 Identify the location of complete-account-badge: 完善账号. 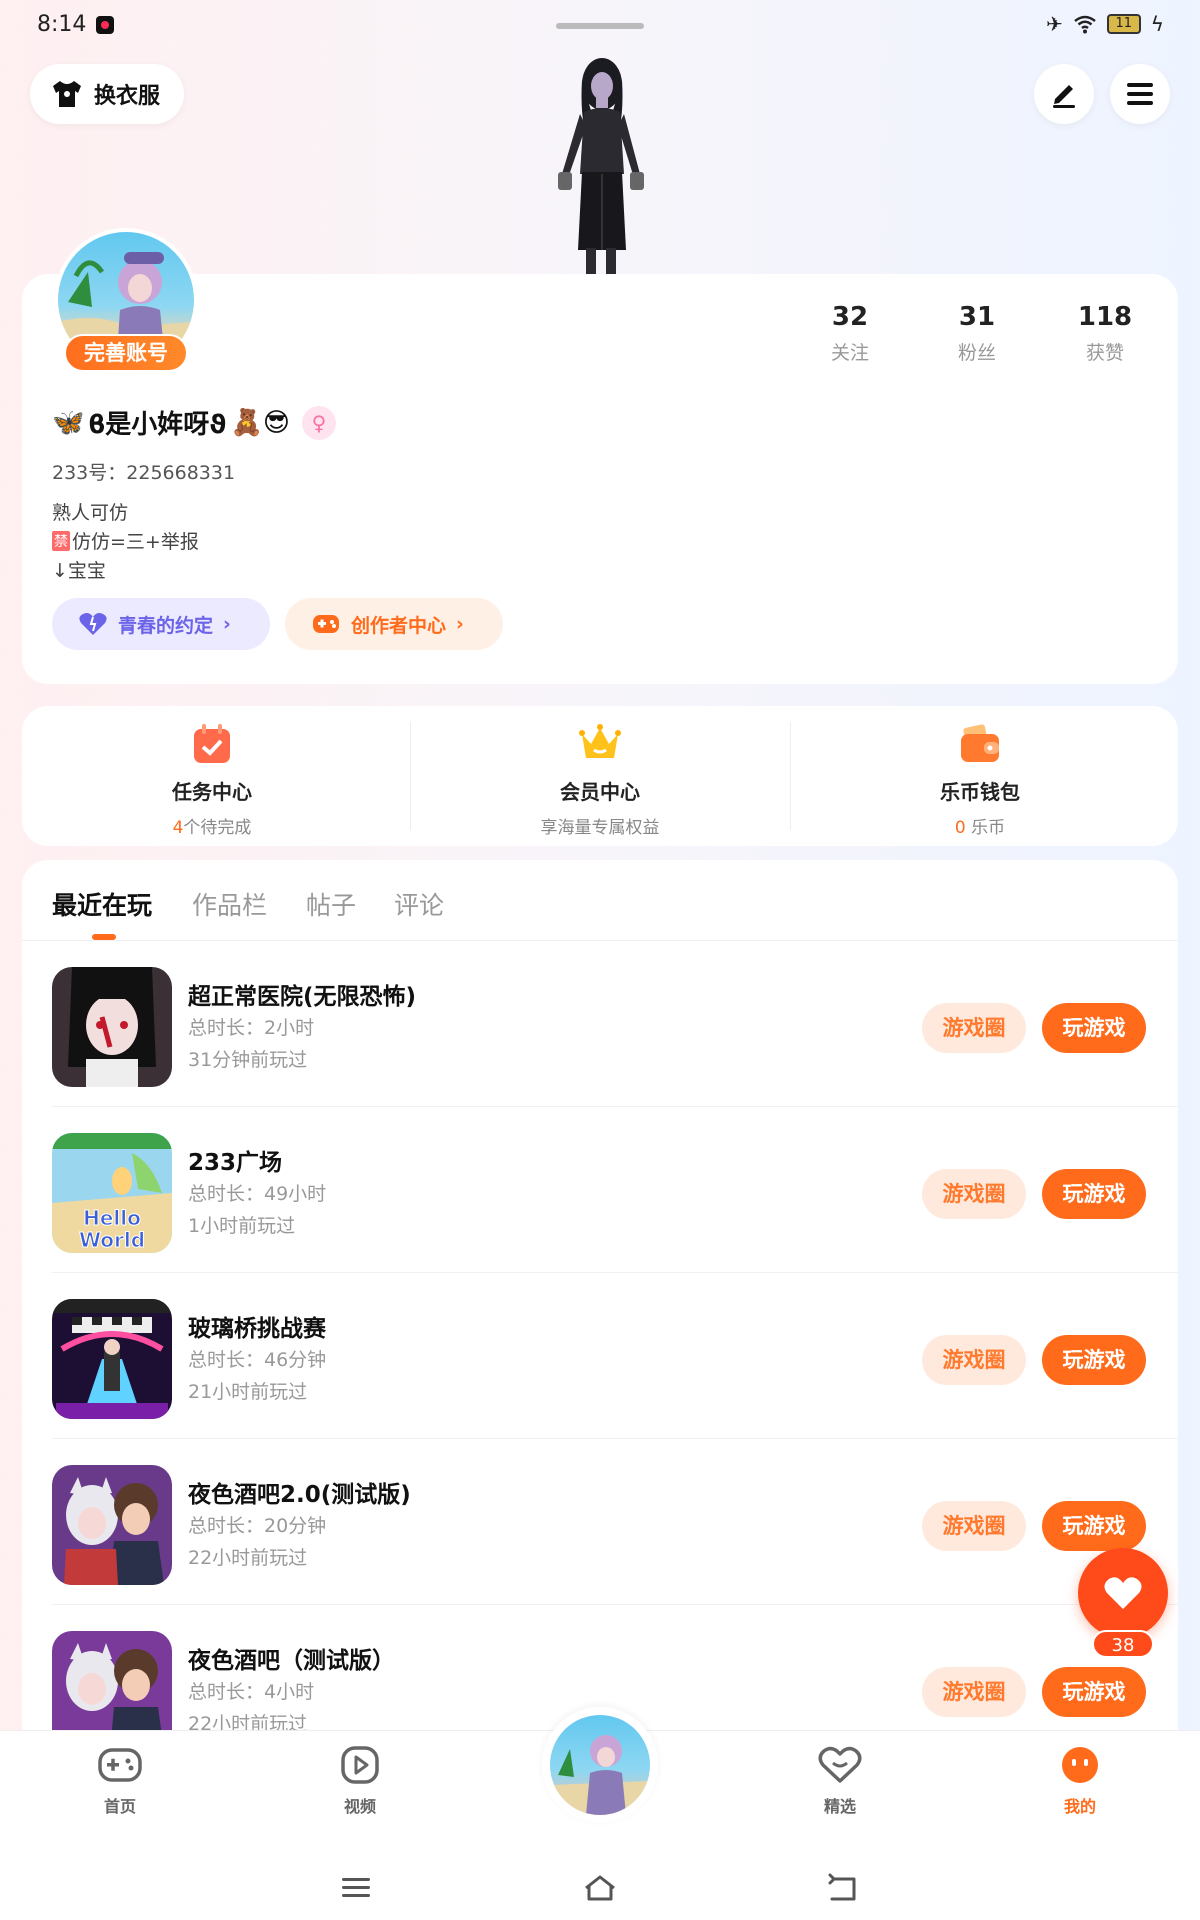
(126, 353).